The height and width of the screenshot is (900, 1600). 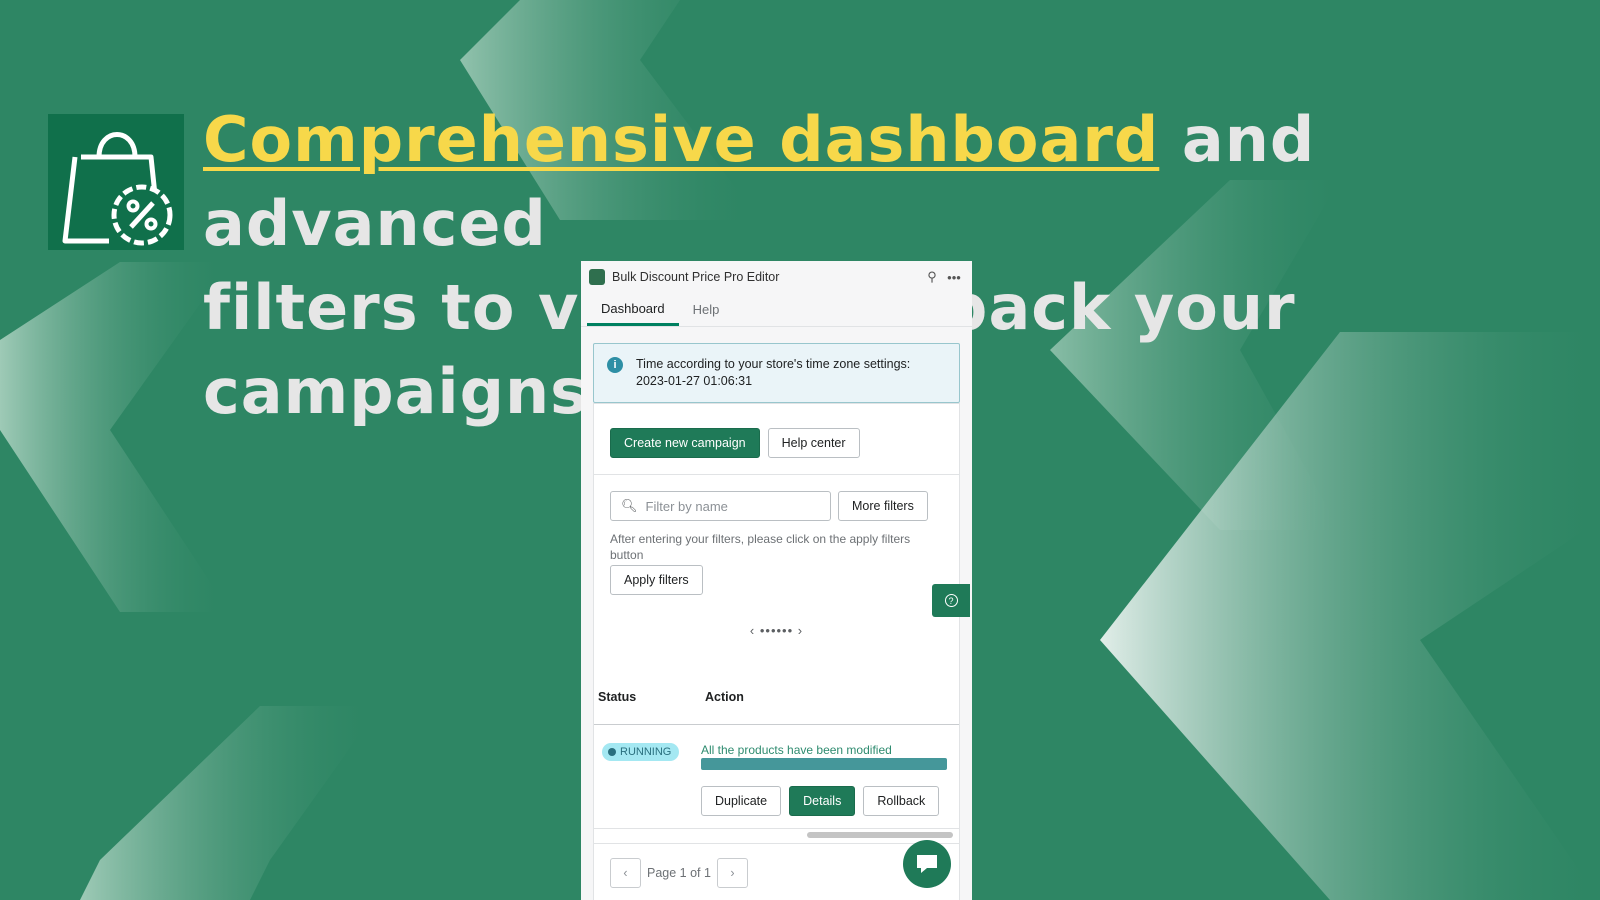 I want to click on prev-page-button: ‹, so click(x=625, y=873).